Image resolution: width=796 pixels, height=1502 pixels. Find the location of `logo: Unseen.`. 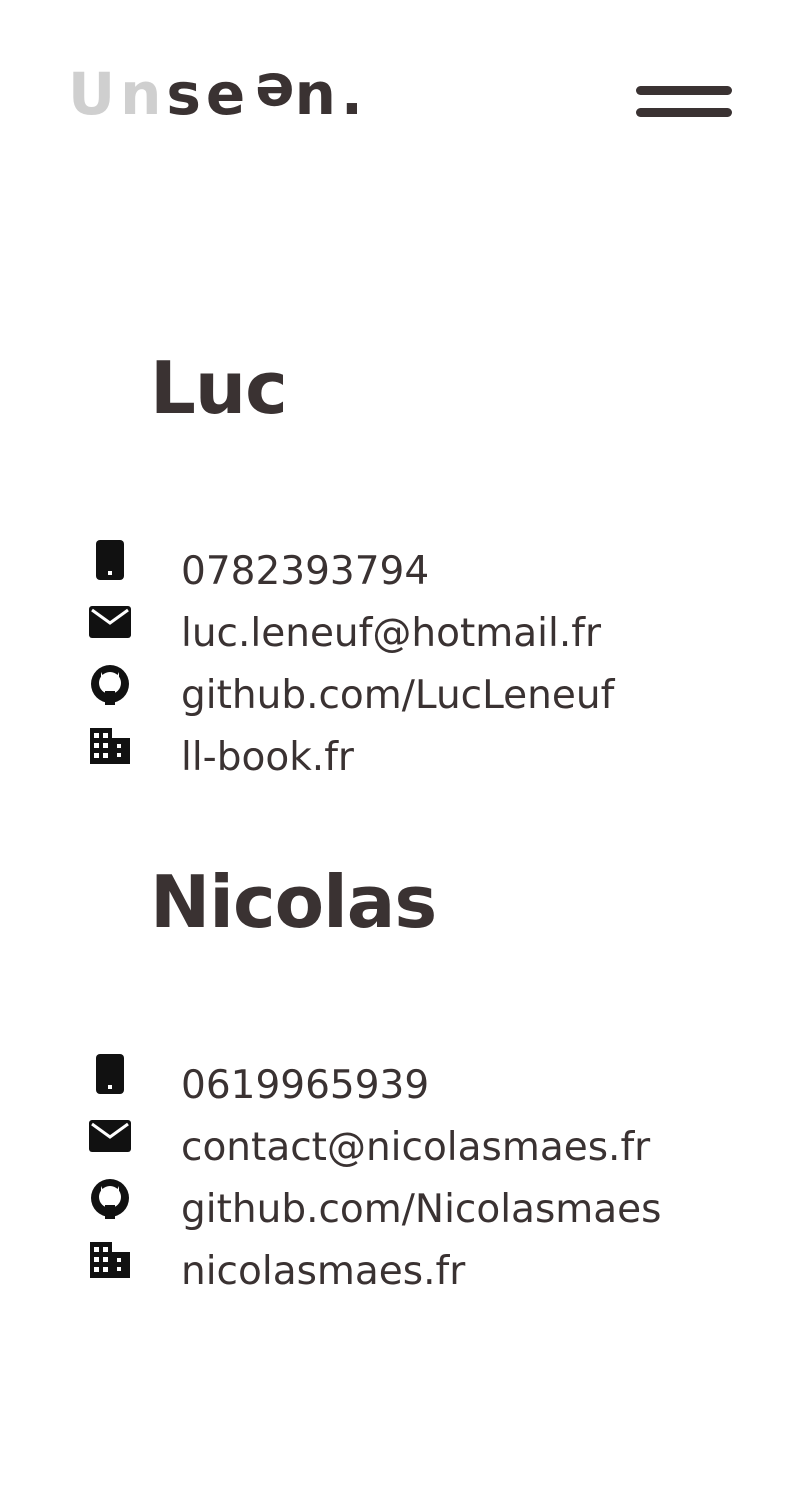

logo: Unseen. is located at coordinates (218, 94).